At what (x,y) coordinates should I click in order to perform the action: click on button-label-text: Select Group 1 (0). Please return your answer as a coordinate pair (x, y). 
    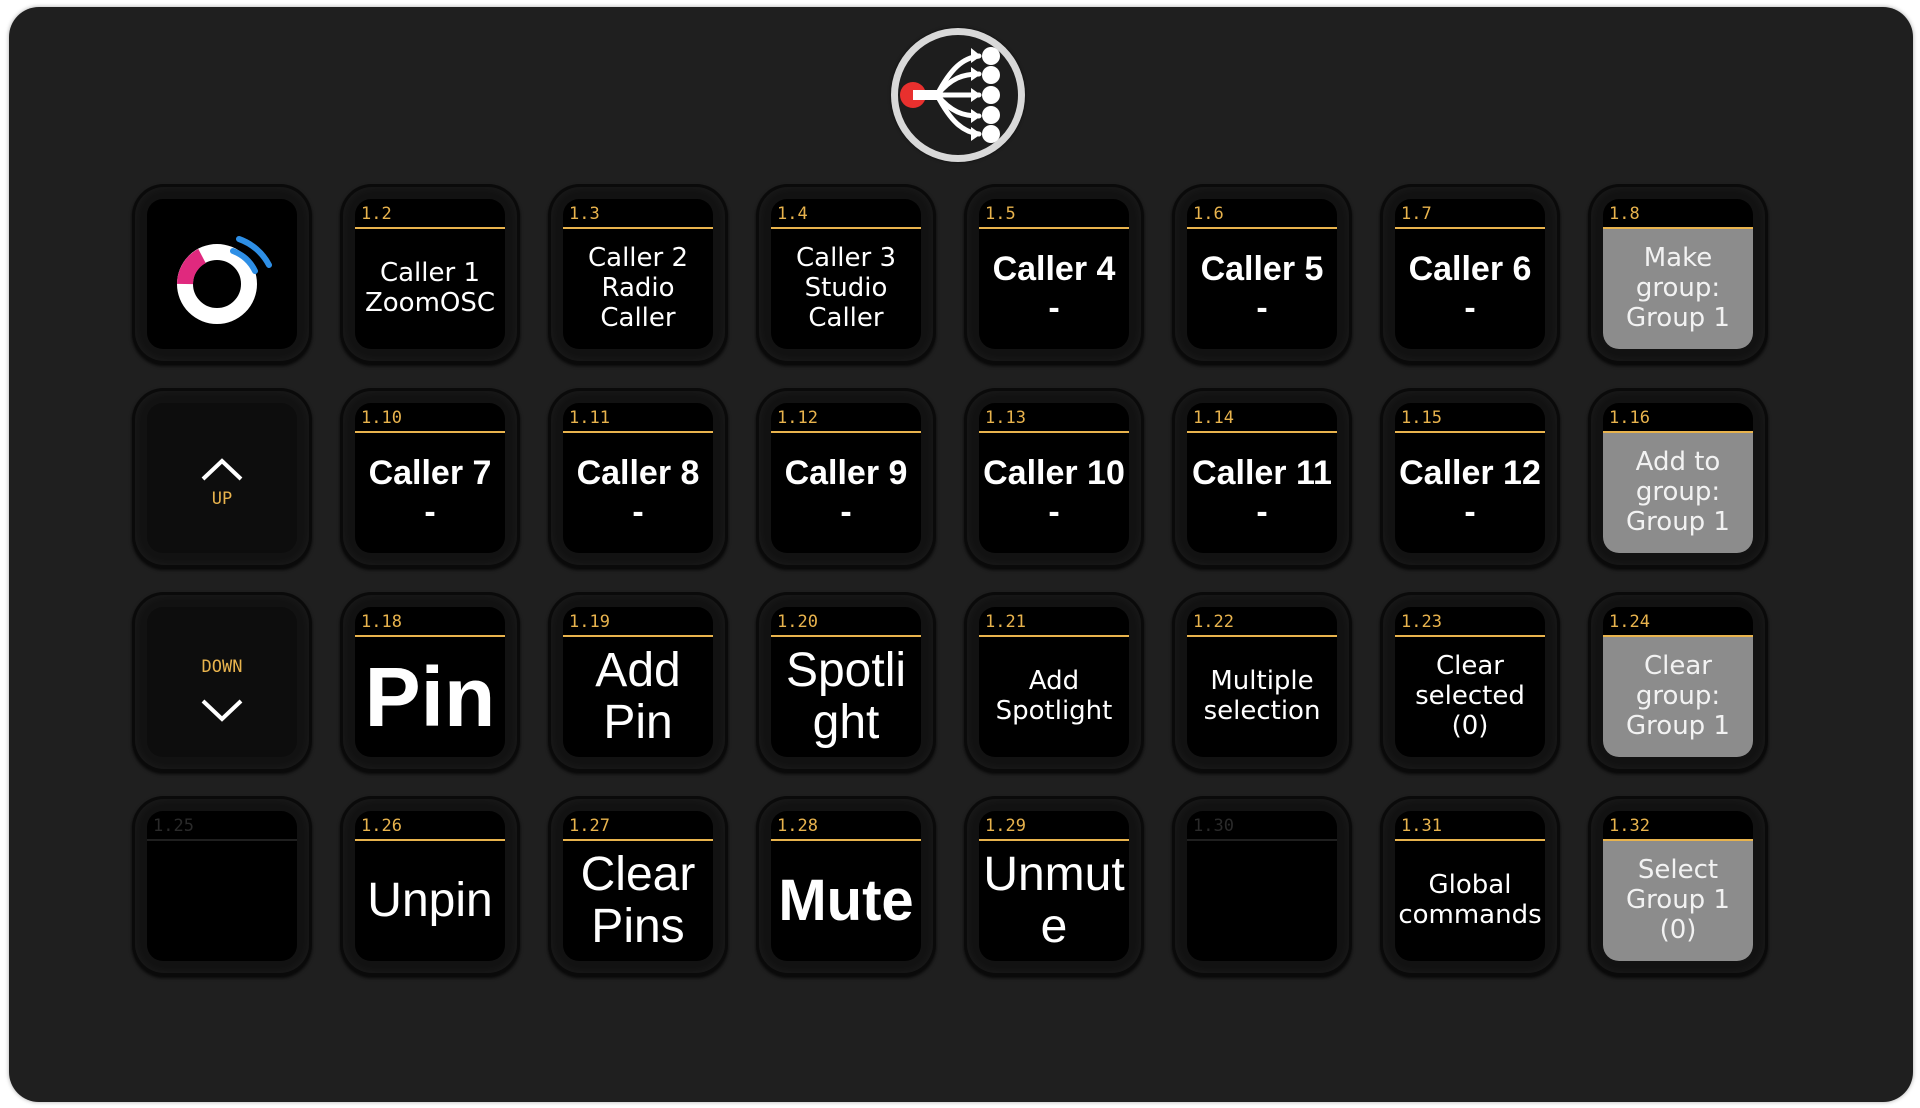
    Looking at the image, I should click on (1678, 900).